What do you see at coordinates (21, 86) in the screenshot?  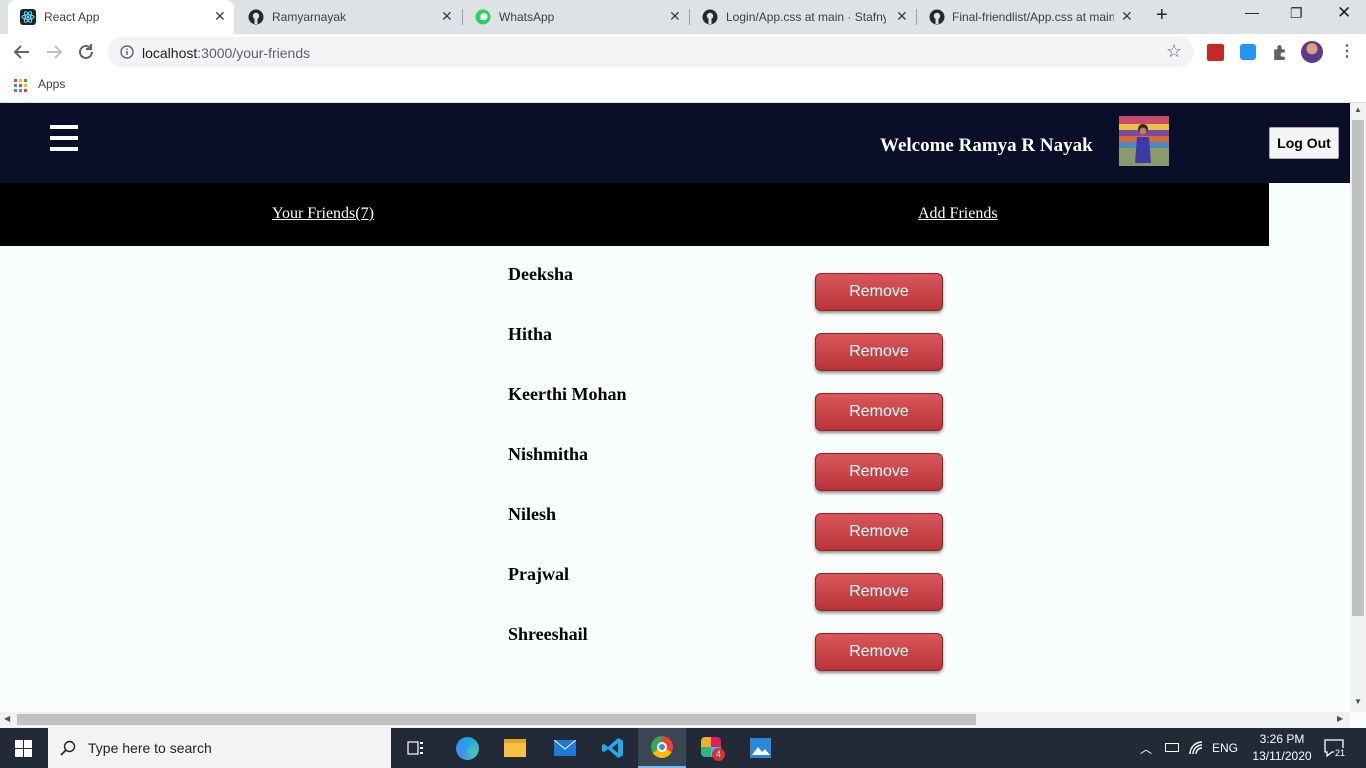 I see `apps-grid-icon` at bounding box center [21, 86].